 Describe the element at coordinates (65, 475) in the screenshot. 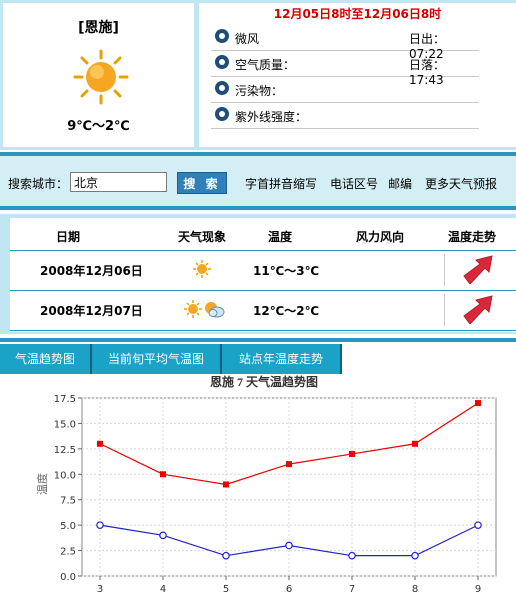

I see `y-tick-label: 10.0` at that location.